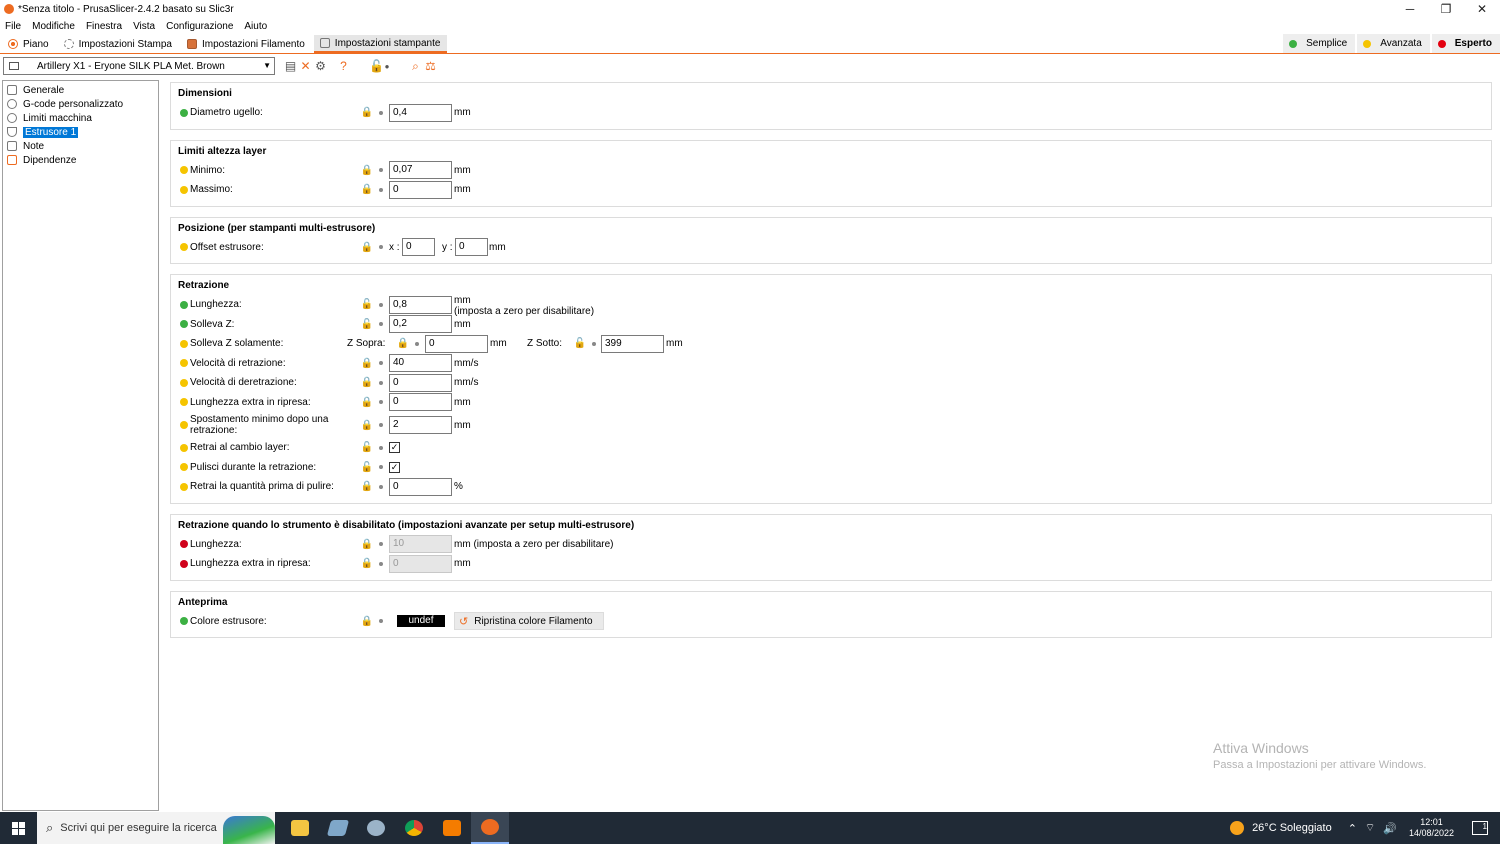  I want to click on sidebar-item-gcode: G-code personalizzato, so click(80, 104).